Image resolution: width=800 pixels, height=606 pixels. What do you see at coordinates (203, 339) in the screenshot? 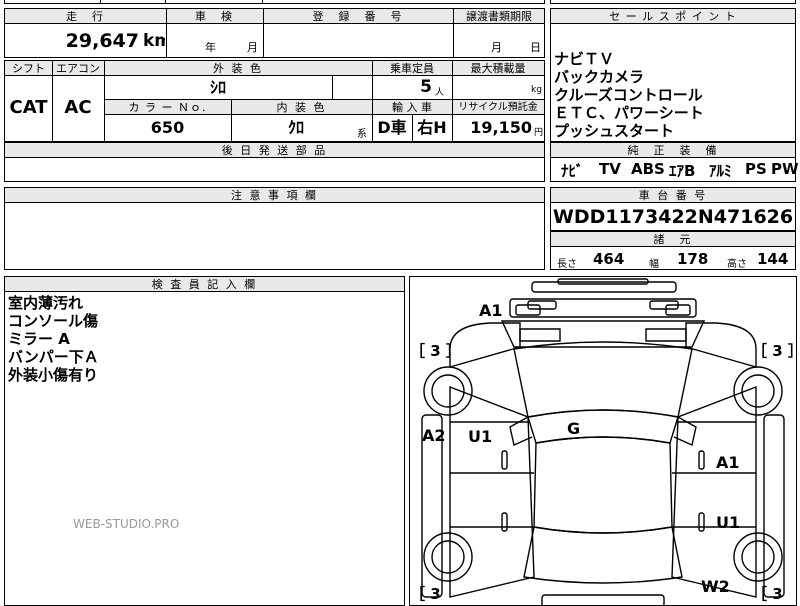
I see `inspector-notes-list: 室内薄汚れ コンソール傷 ミラー A バンパー下Ａ 外装小傷有り` at bounding box center [203, 339].